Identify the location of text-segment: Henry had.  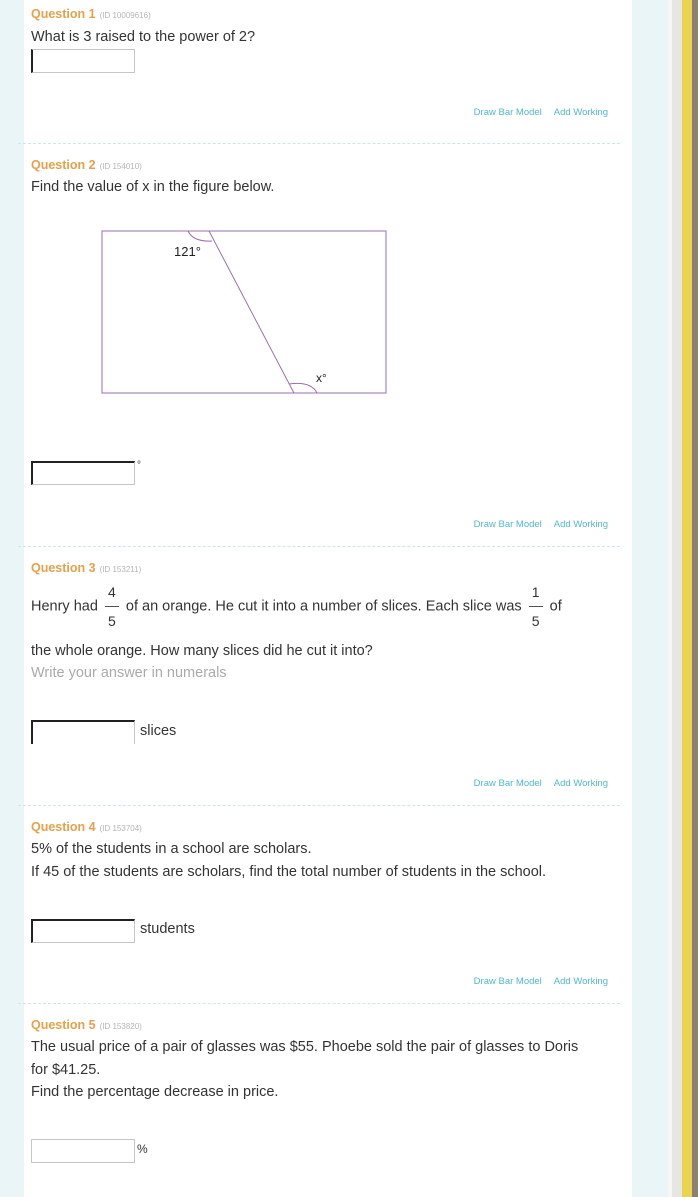
(64, 606).